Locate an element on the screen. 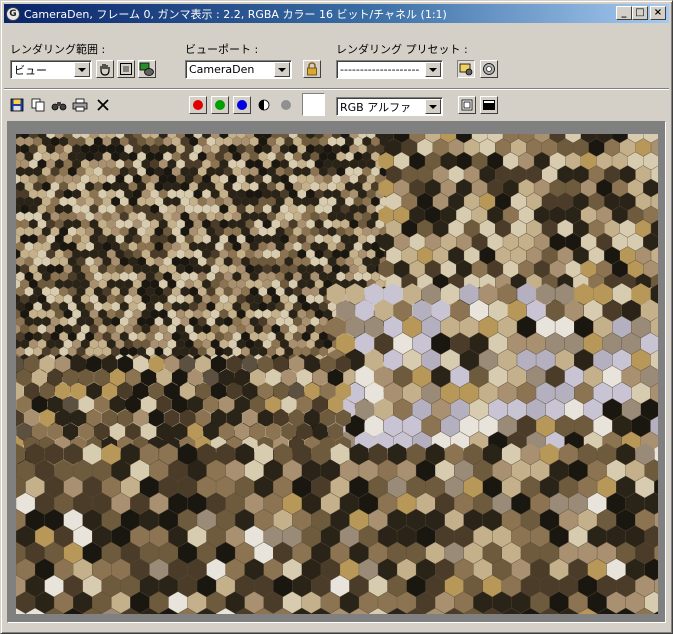 The image size is (673, 634). floppy-disk-icon is located at coordinates (17, 105).